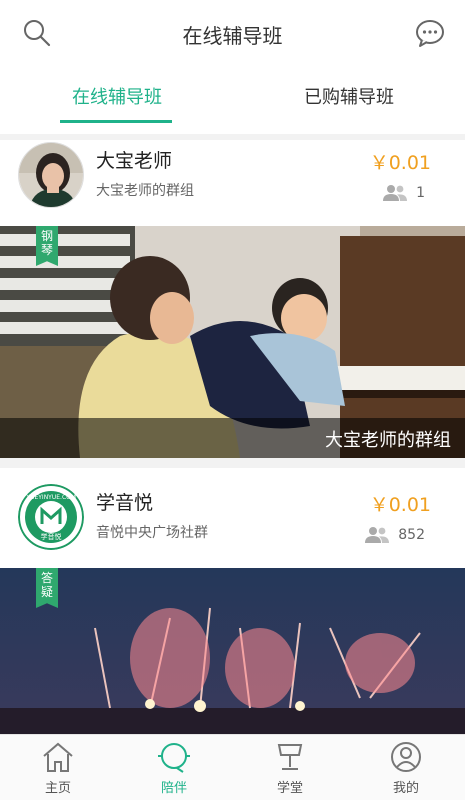 This screenshot has height=800, width=465. What do you see at coordinates (51, 536) in the screenshot?
I see `logo-text-bottom: 学音悦` at bounding box center [51, 536].